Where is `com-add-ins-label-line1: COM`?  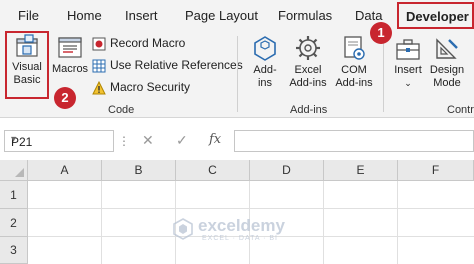 com-add-ins-label-line1: COM is located at coordinates (354, 70).